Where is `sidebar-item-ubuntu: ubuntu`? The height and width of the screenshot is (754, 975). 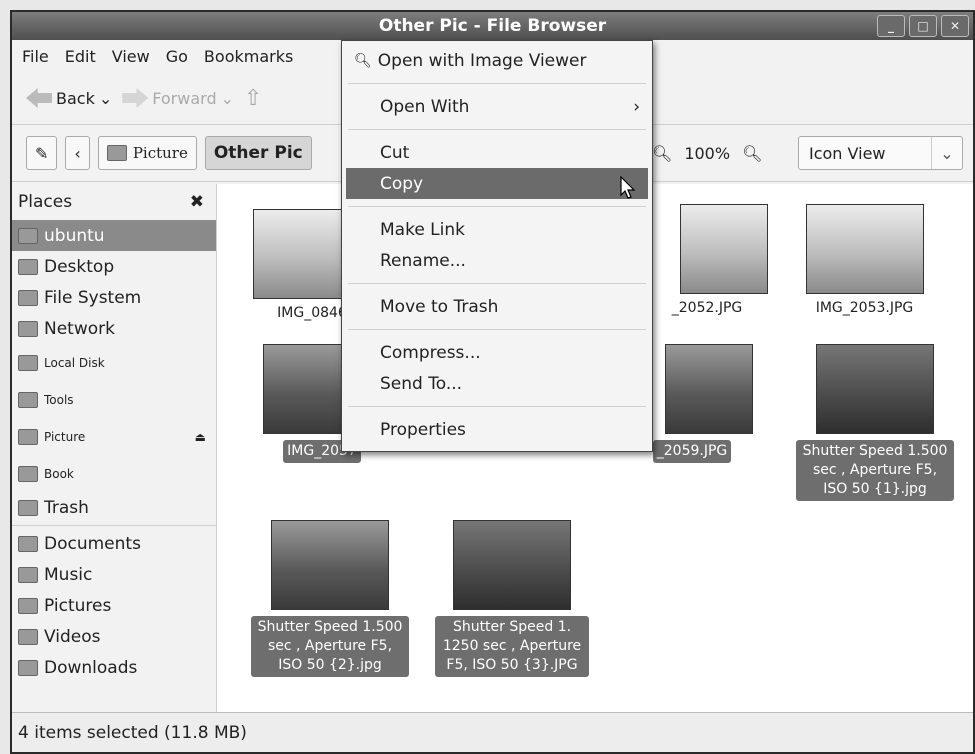
sidebar-item-ubuntu: ubuntu is located at coordinates (114, 235).